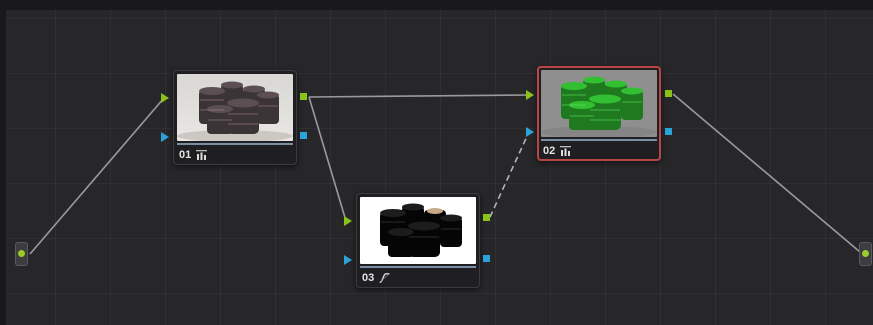 This screenshot has height=325, width=873. Describe the element at coordinates (668, 131) in the screenshot. I see `node-02-key-output` at that location.